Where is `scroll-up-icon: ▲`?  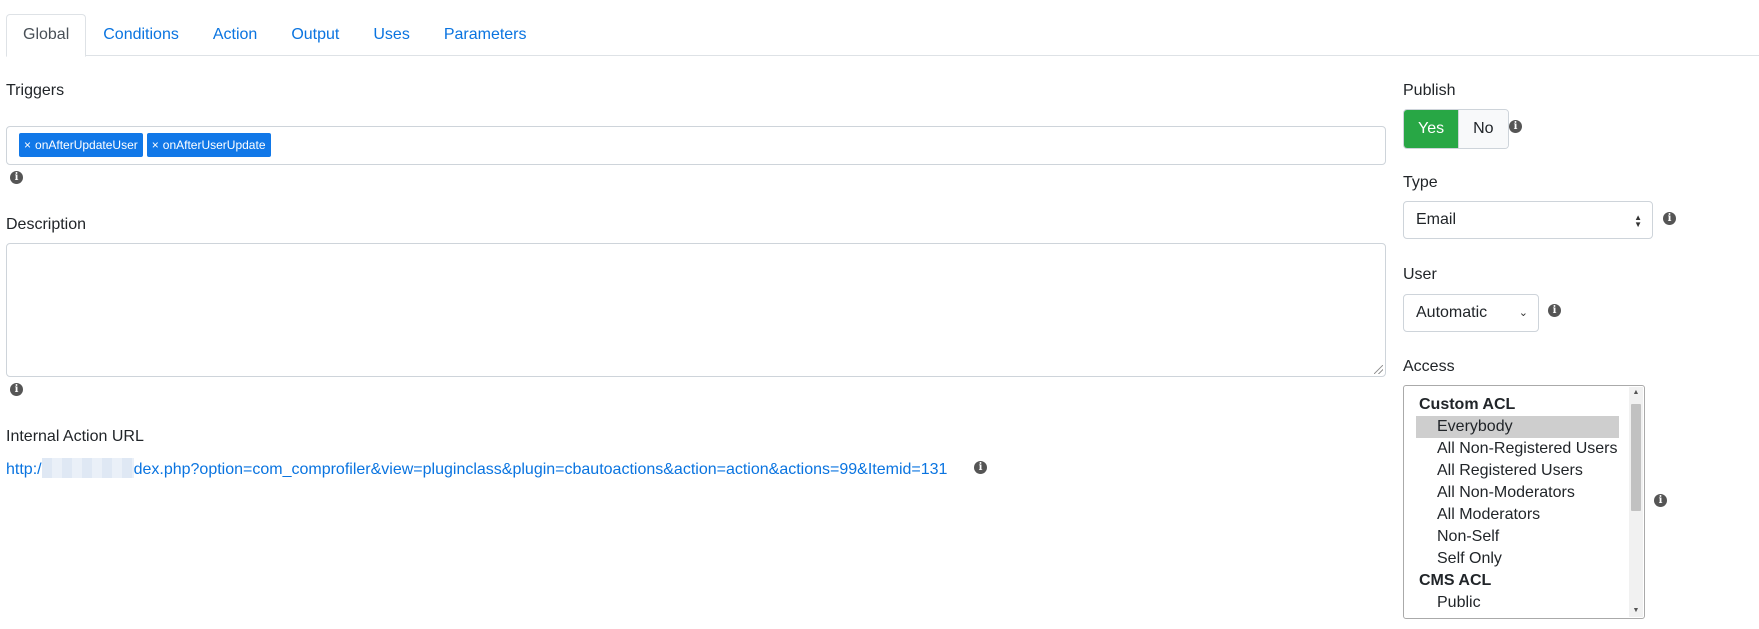 scroll-up-icon: ▲ is located at coordinates (1636, 393).